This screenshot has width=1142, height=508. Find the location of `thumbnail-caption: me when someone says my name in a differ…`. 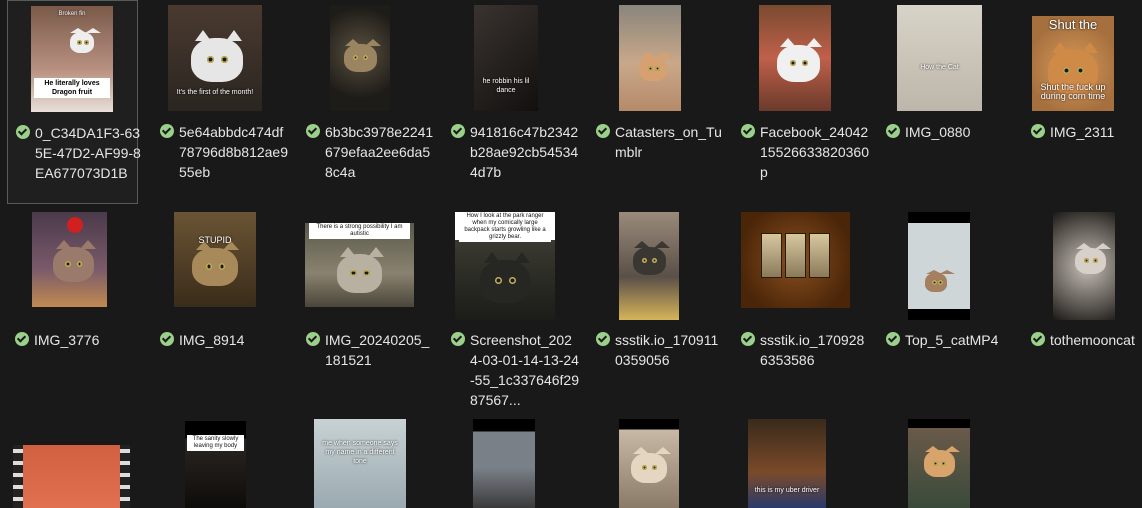

thumbnail-caption: me when someone says my name in a differ… is located at coordinates (360, 452).